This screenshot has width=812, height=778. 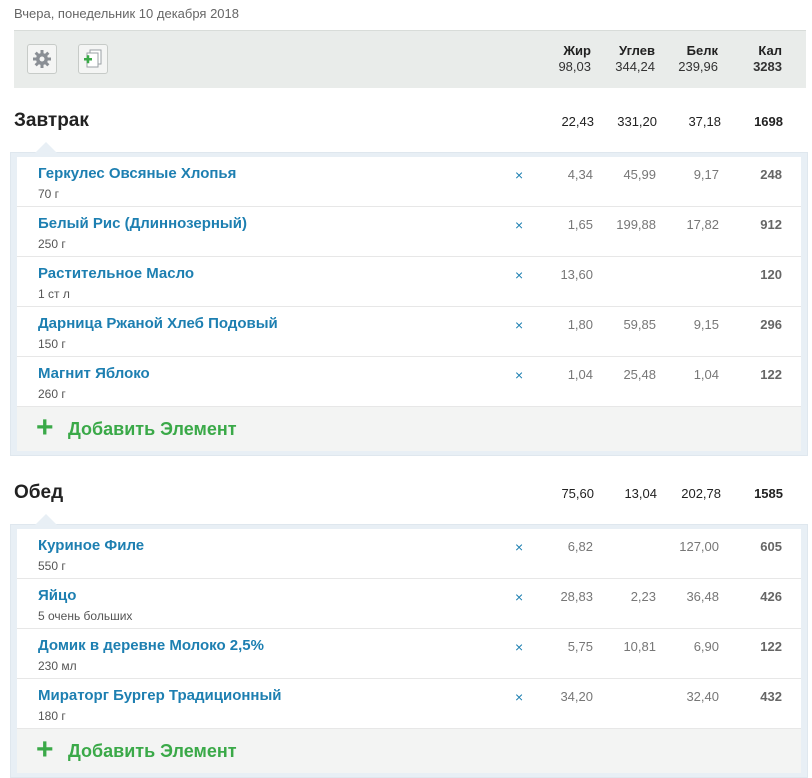 What do you see at coordinates (639, 374) in the screenshot?
I see `food-carbs: 25,48` at bounding box center [639, 374].